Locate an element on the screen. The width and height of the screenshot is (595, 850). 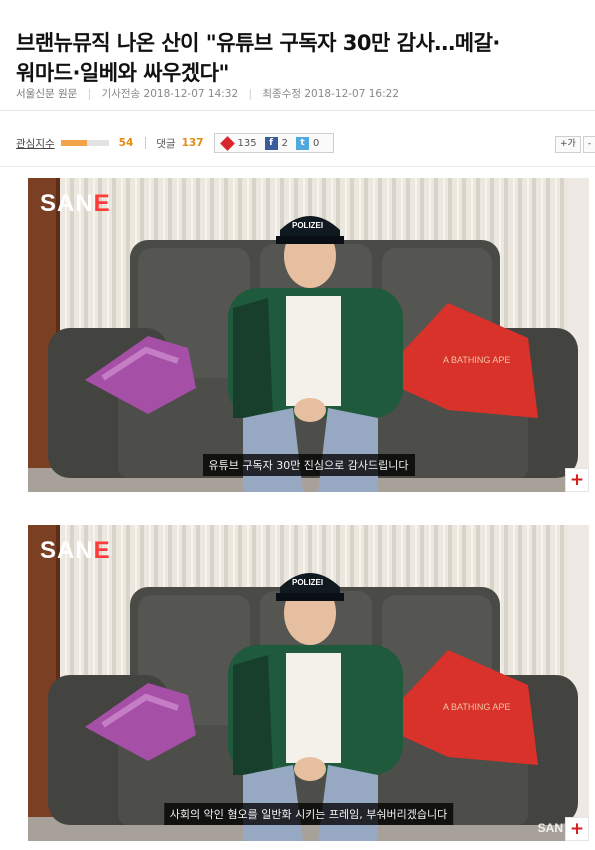
sent-label: 기사전송 is located at coordinates (121, 94).